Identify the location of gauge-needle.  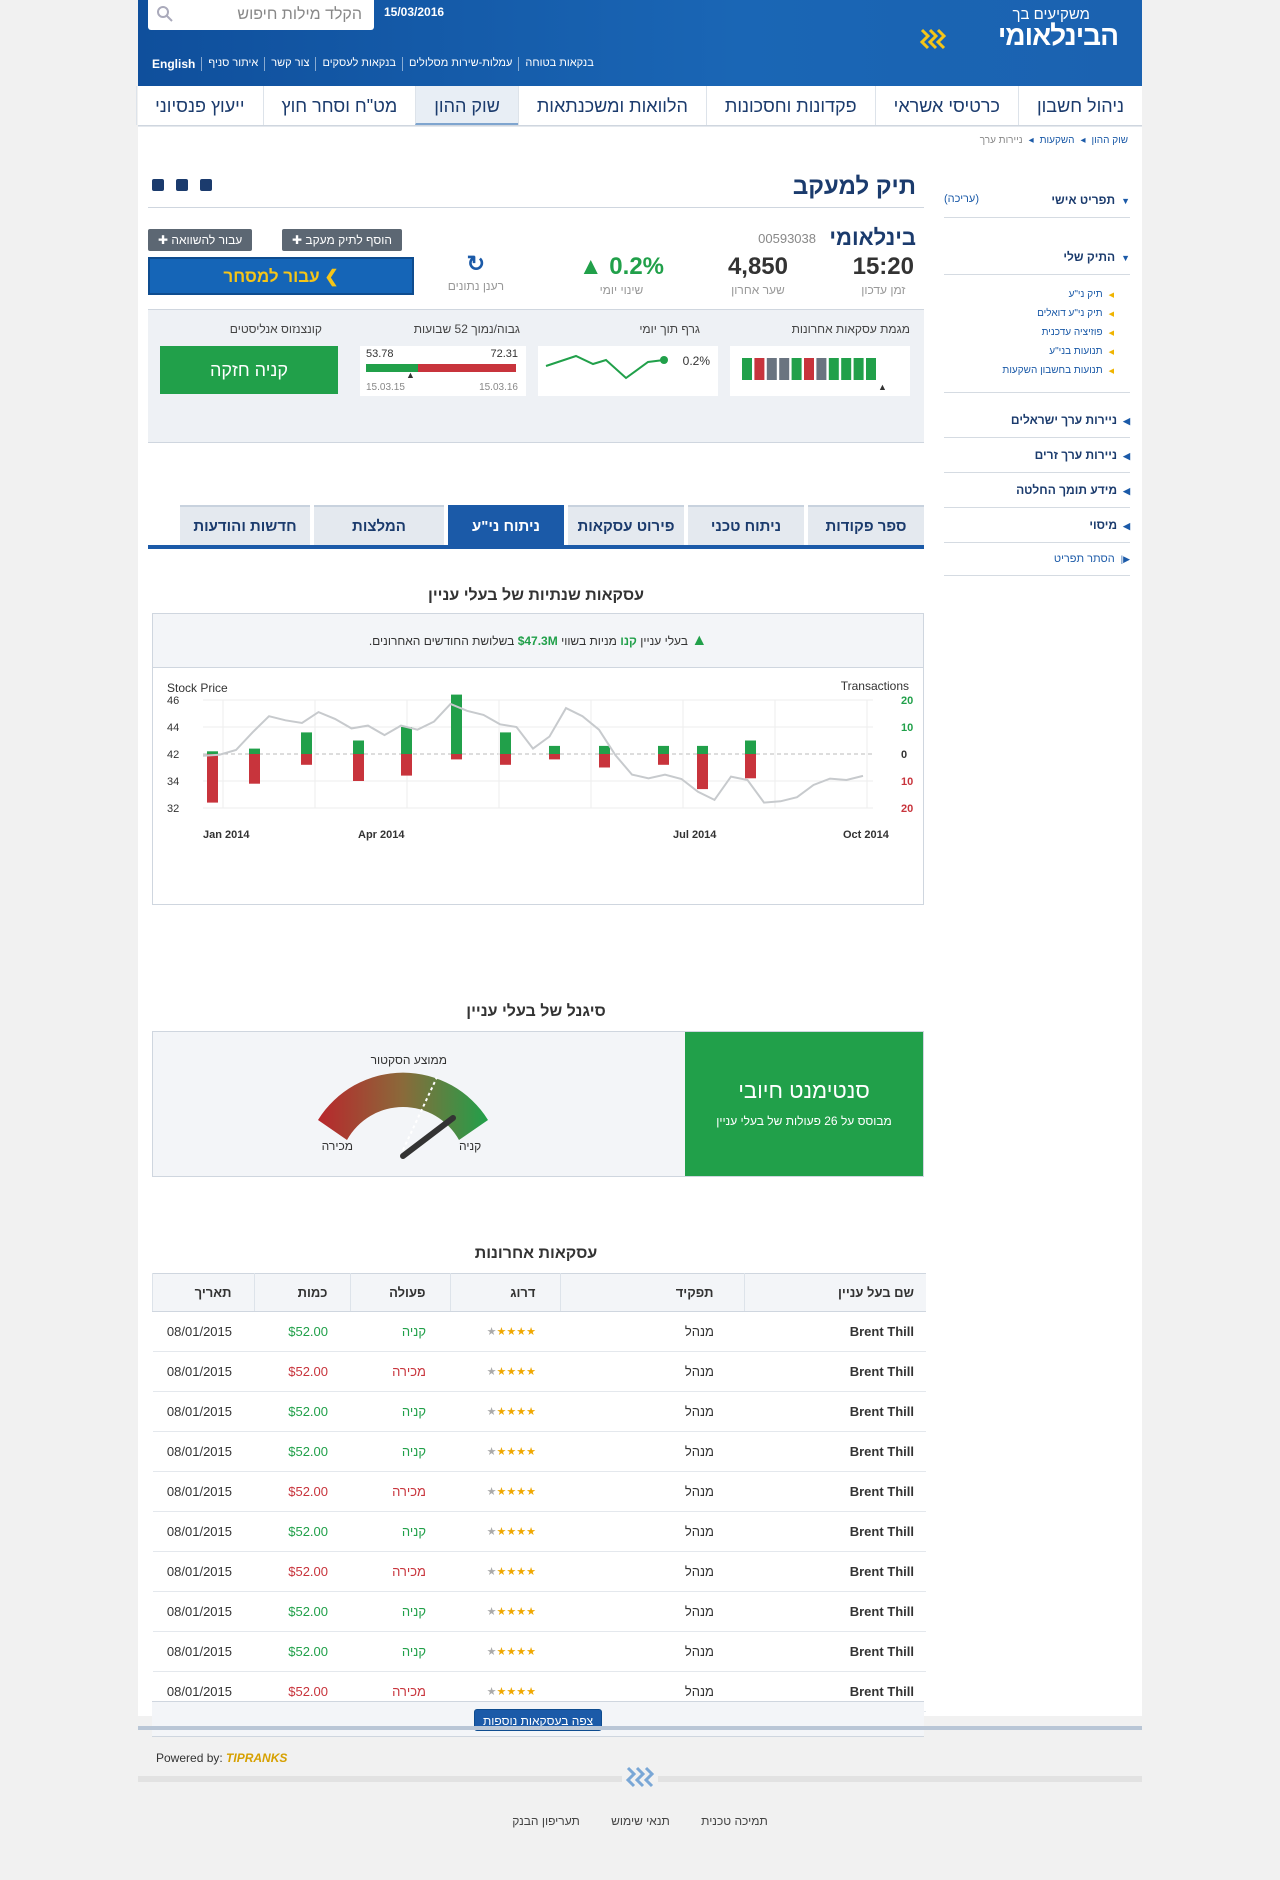
(428, 1137).